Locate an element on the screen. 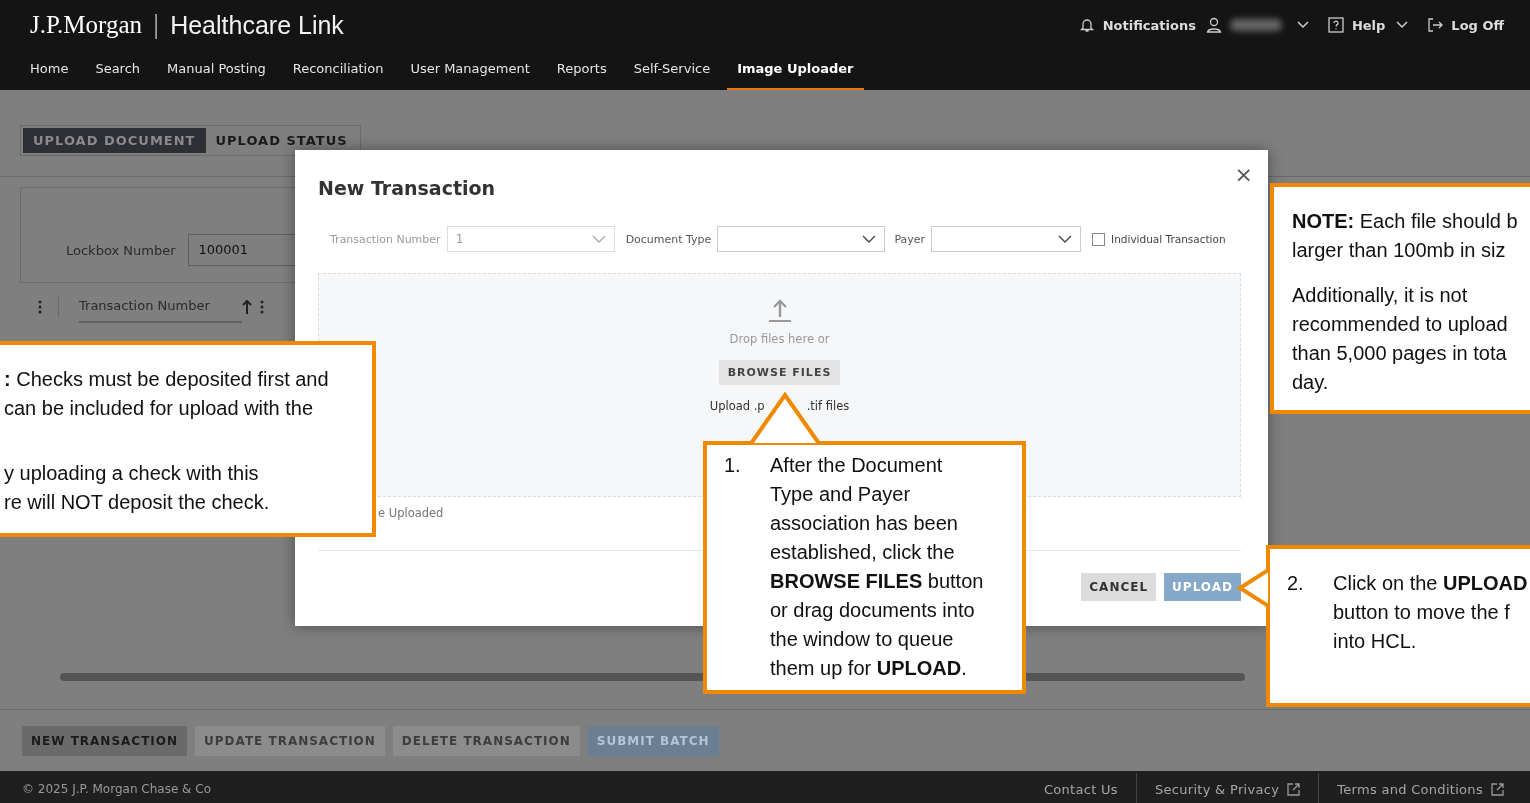 This screenshot has height=803, width=1530. step-number: 1. is located at coordinates (733, 465).